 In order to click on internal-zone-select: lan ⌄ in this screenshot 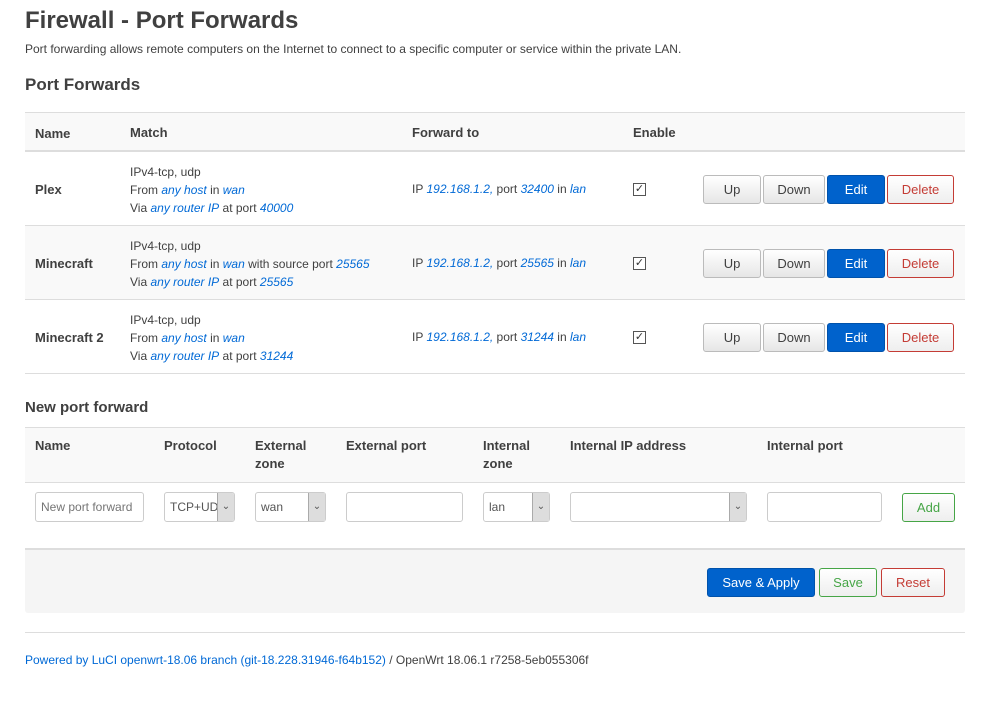, I will do `click(516, 507)`.